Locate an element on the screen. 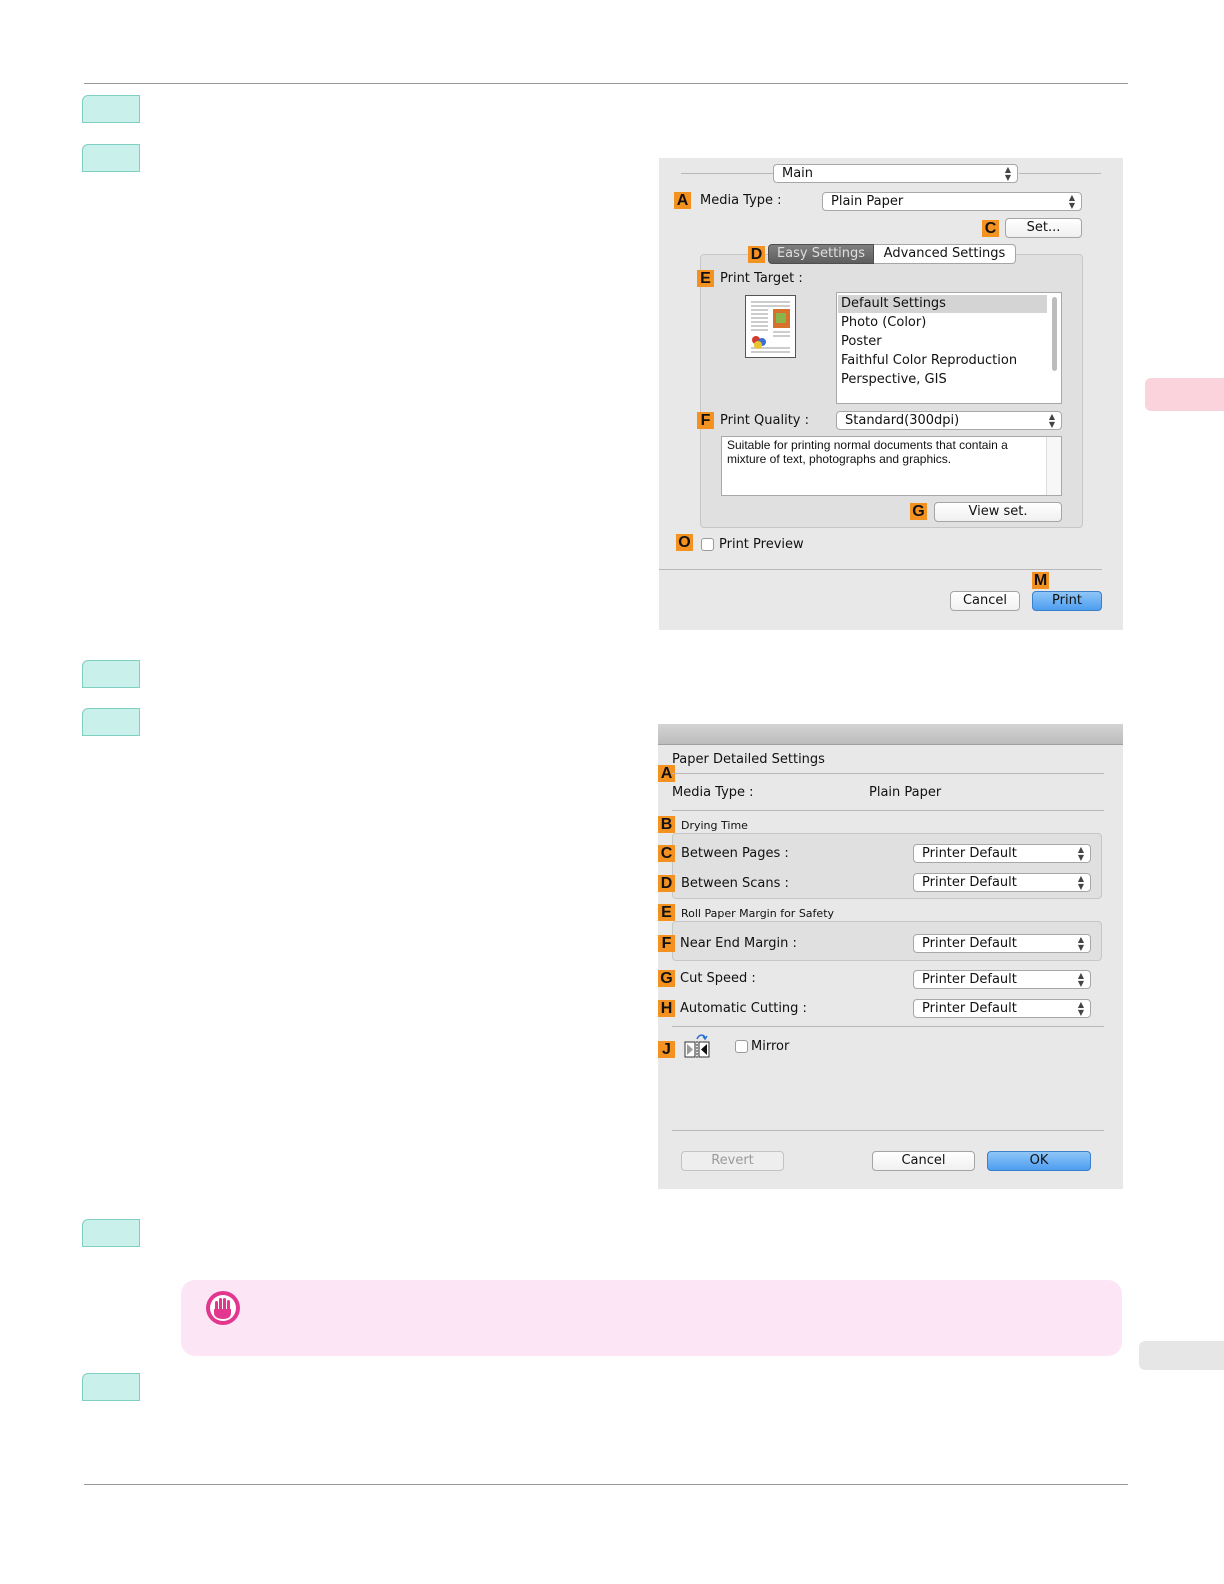 Image resolution: width=1224 pixels, height=1584 pixels. important-note-box is located at coordinates (651, 1318).